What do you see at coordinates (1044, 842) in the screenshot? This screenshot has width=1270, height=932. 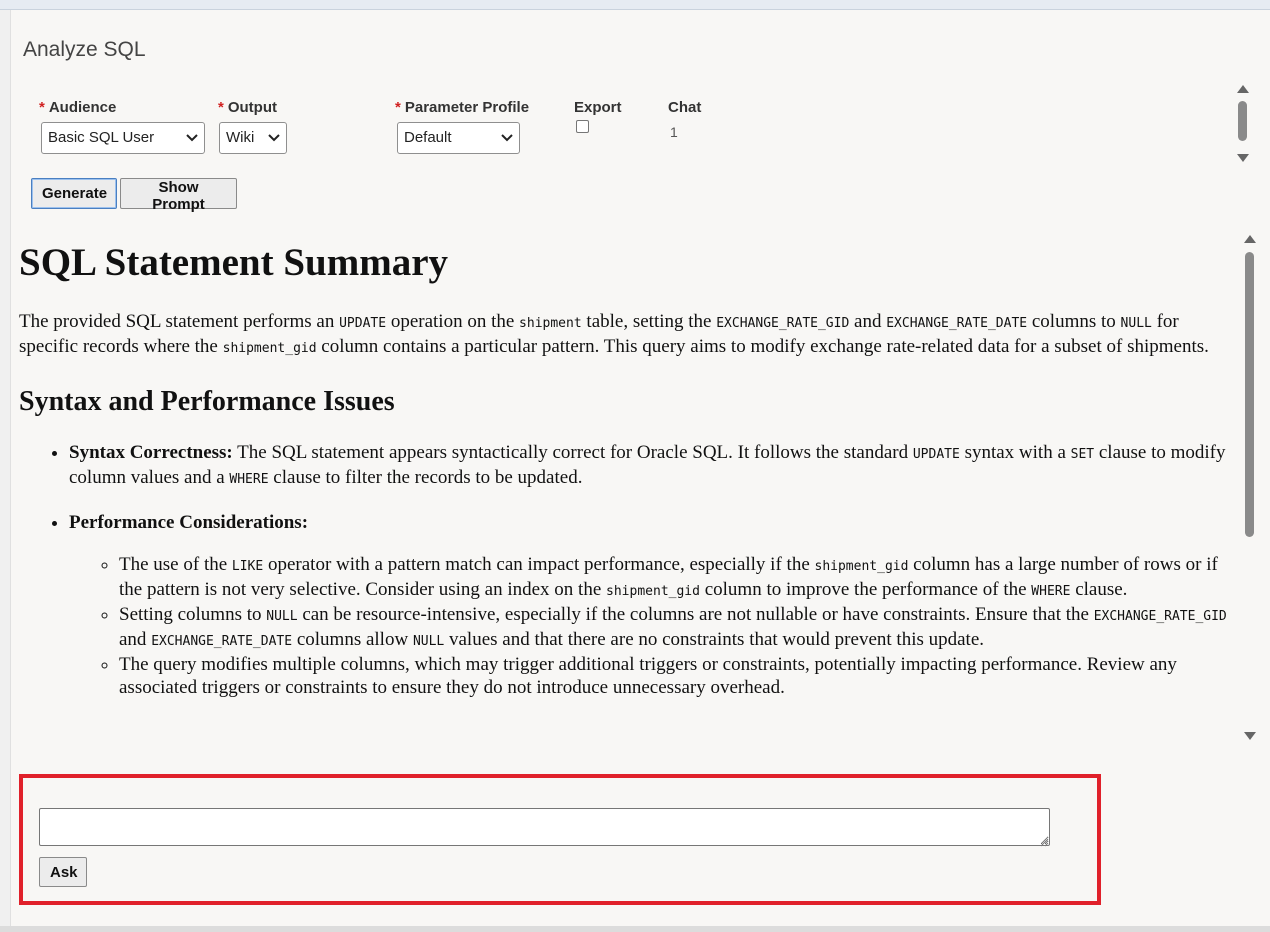 I see `resize-grip-icon` at bounding box center [1044, 842].